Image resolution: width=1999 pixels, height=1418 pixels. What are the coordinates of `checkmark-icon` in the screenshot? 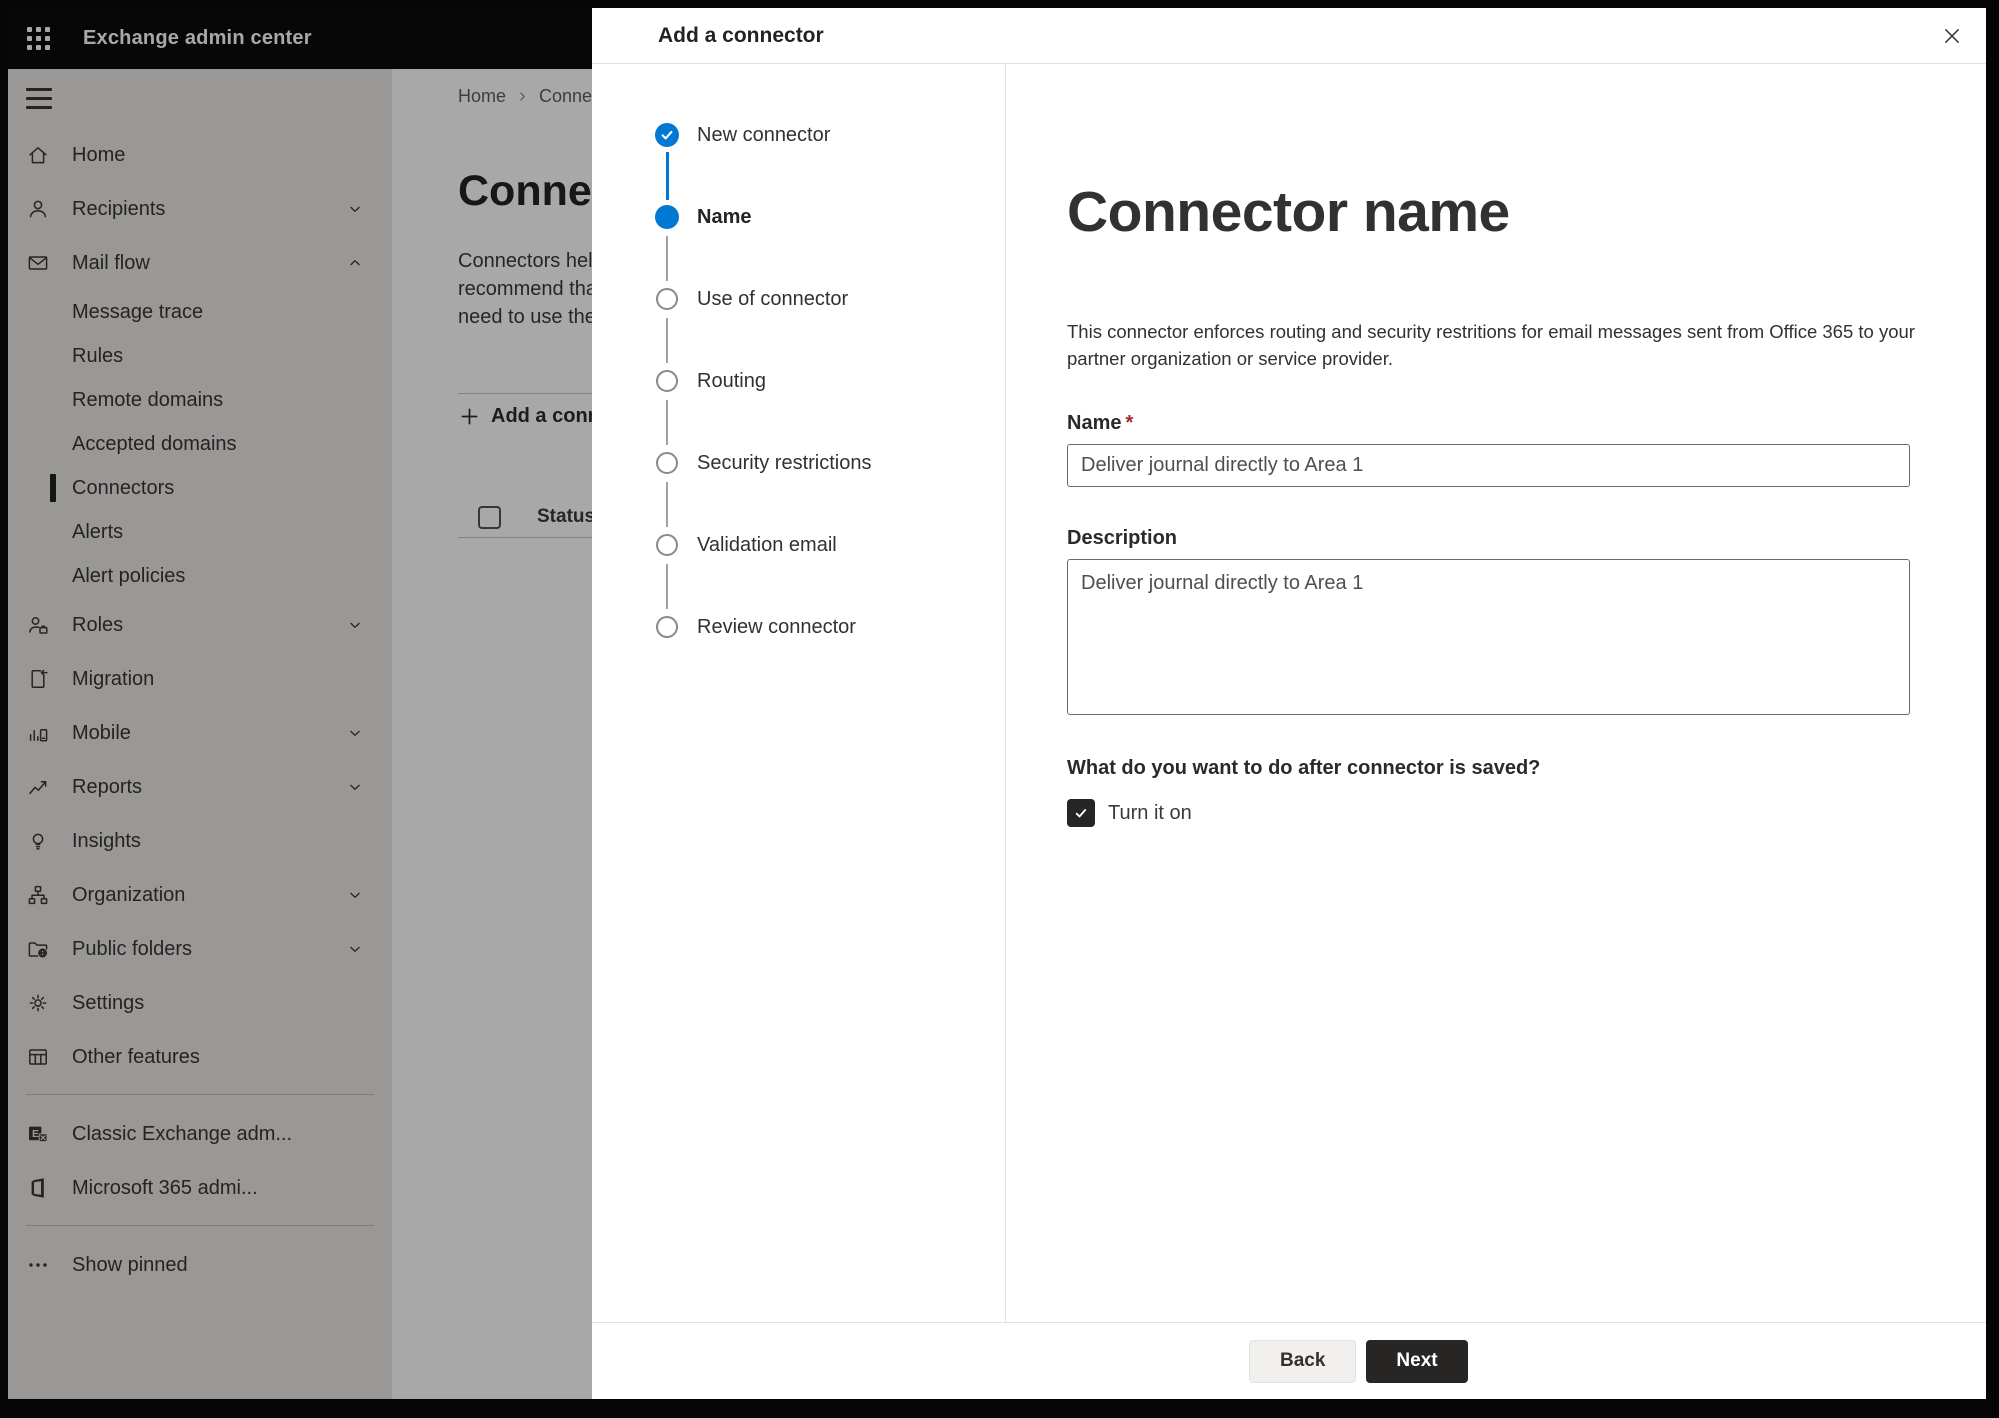 It's located at (1081, 813).